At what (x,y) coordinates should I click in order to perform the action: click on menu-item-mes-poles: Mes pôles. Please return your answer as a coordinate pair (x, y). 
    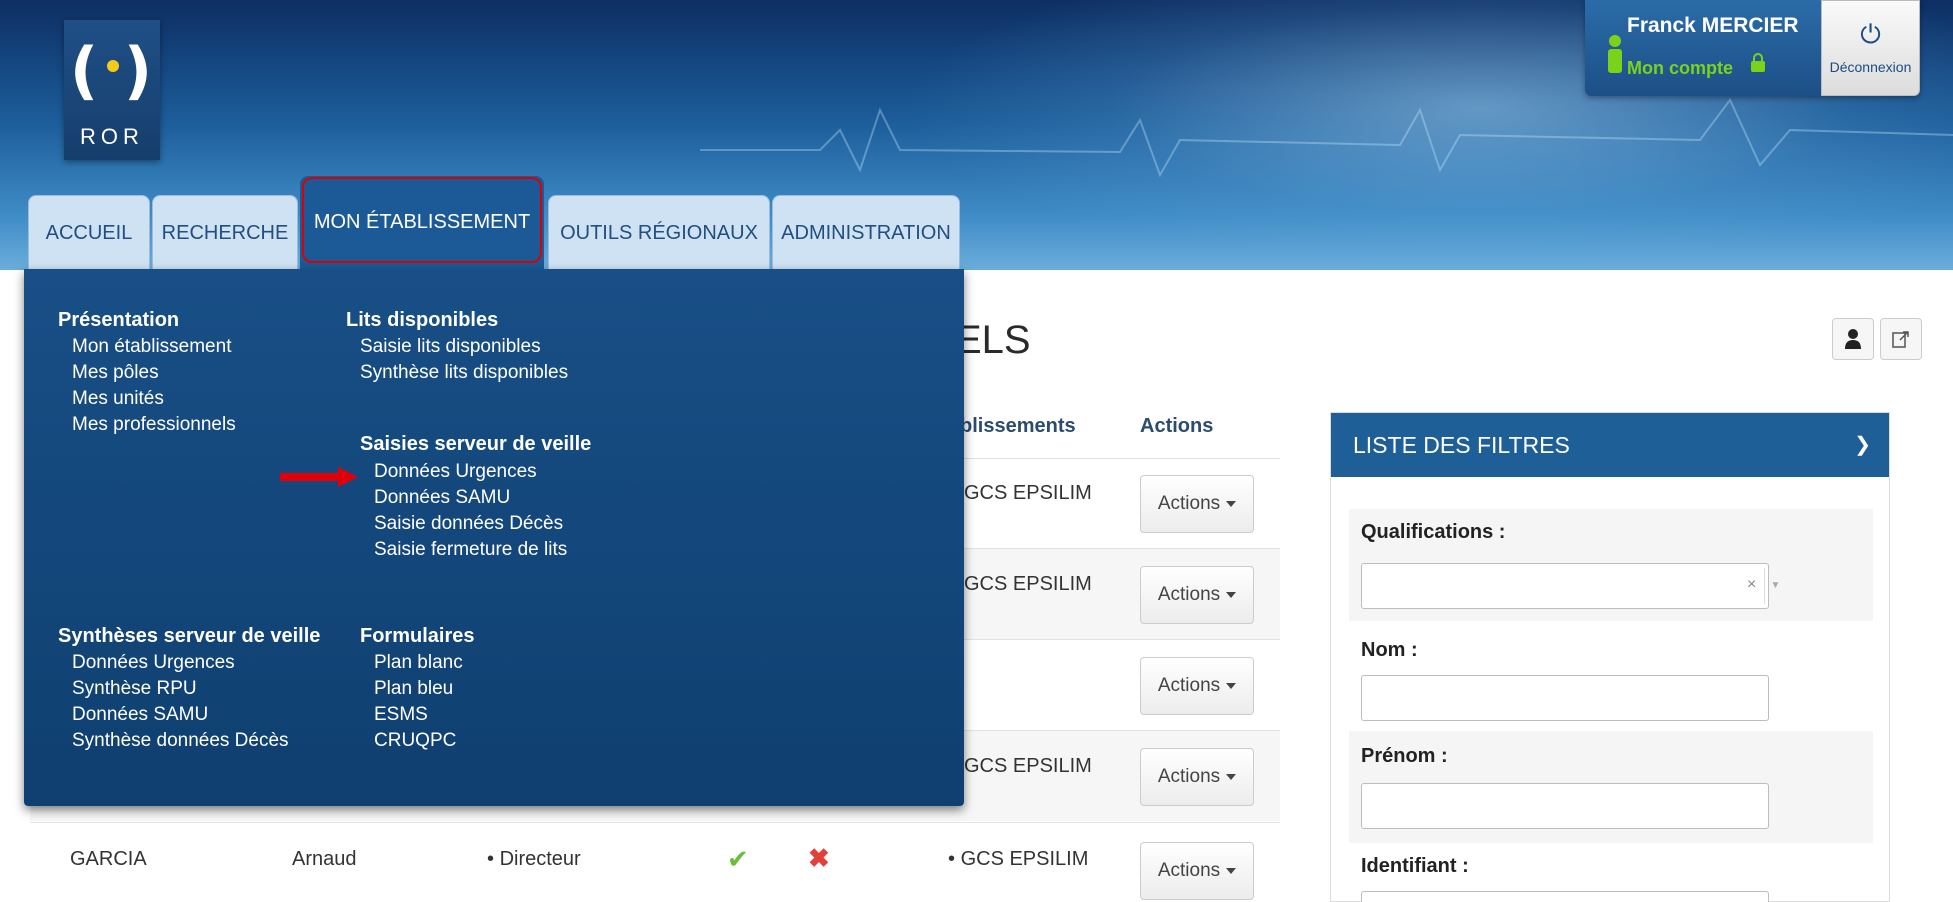
    Looking at the image, I should click on (115, 373).